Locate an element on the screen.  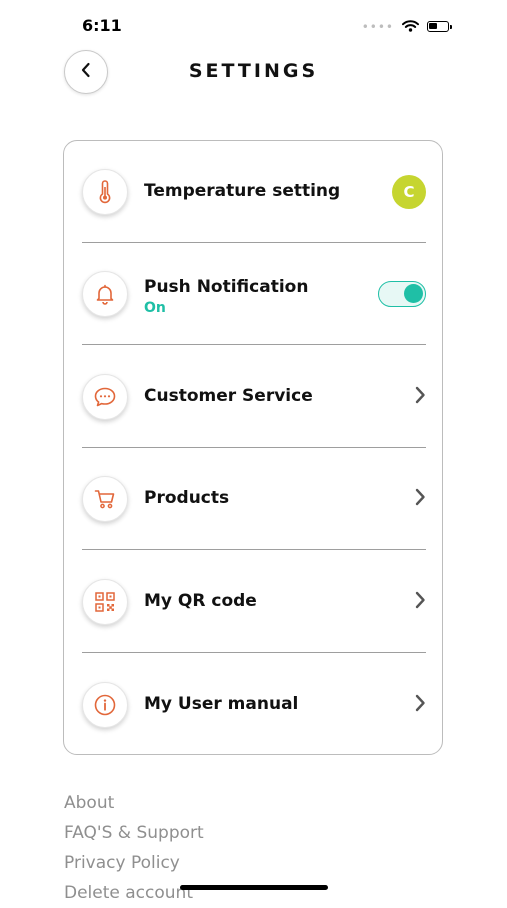
temperature-setting-label: Temperature setting is located at coordinates (242, 191).